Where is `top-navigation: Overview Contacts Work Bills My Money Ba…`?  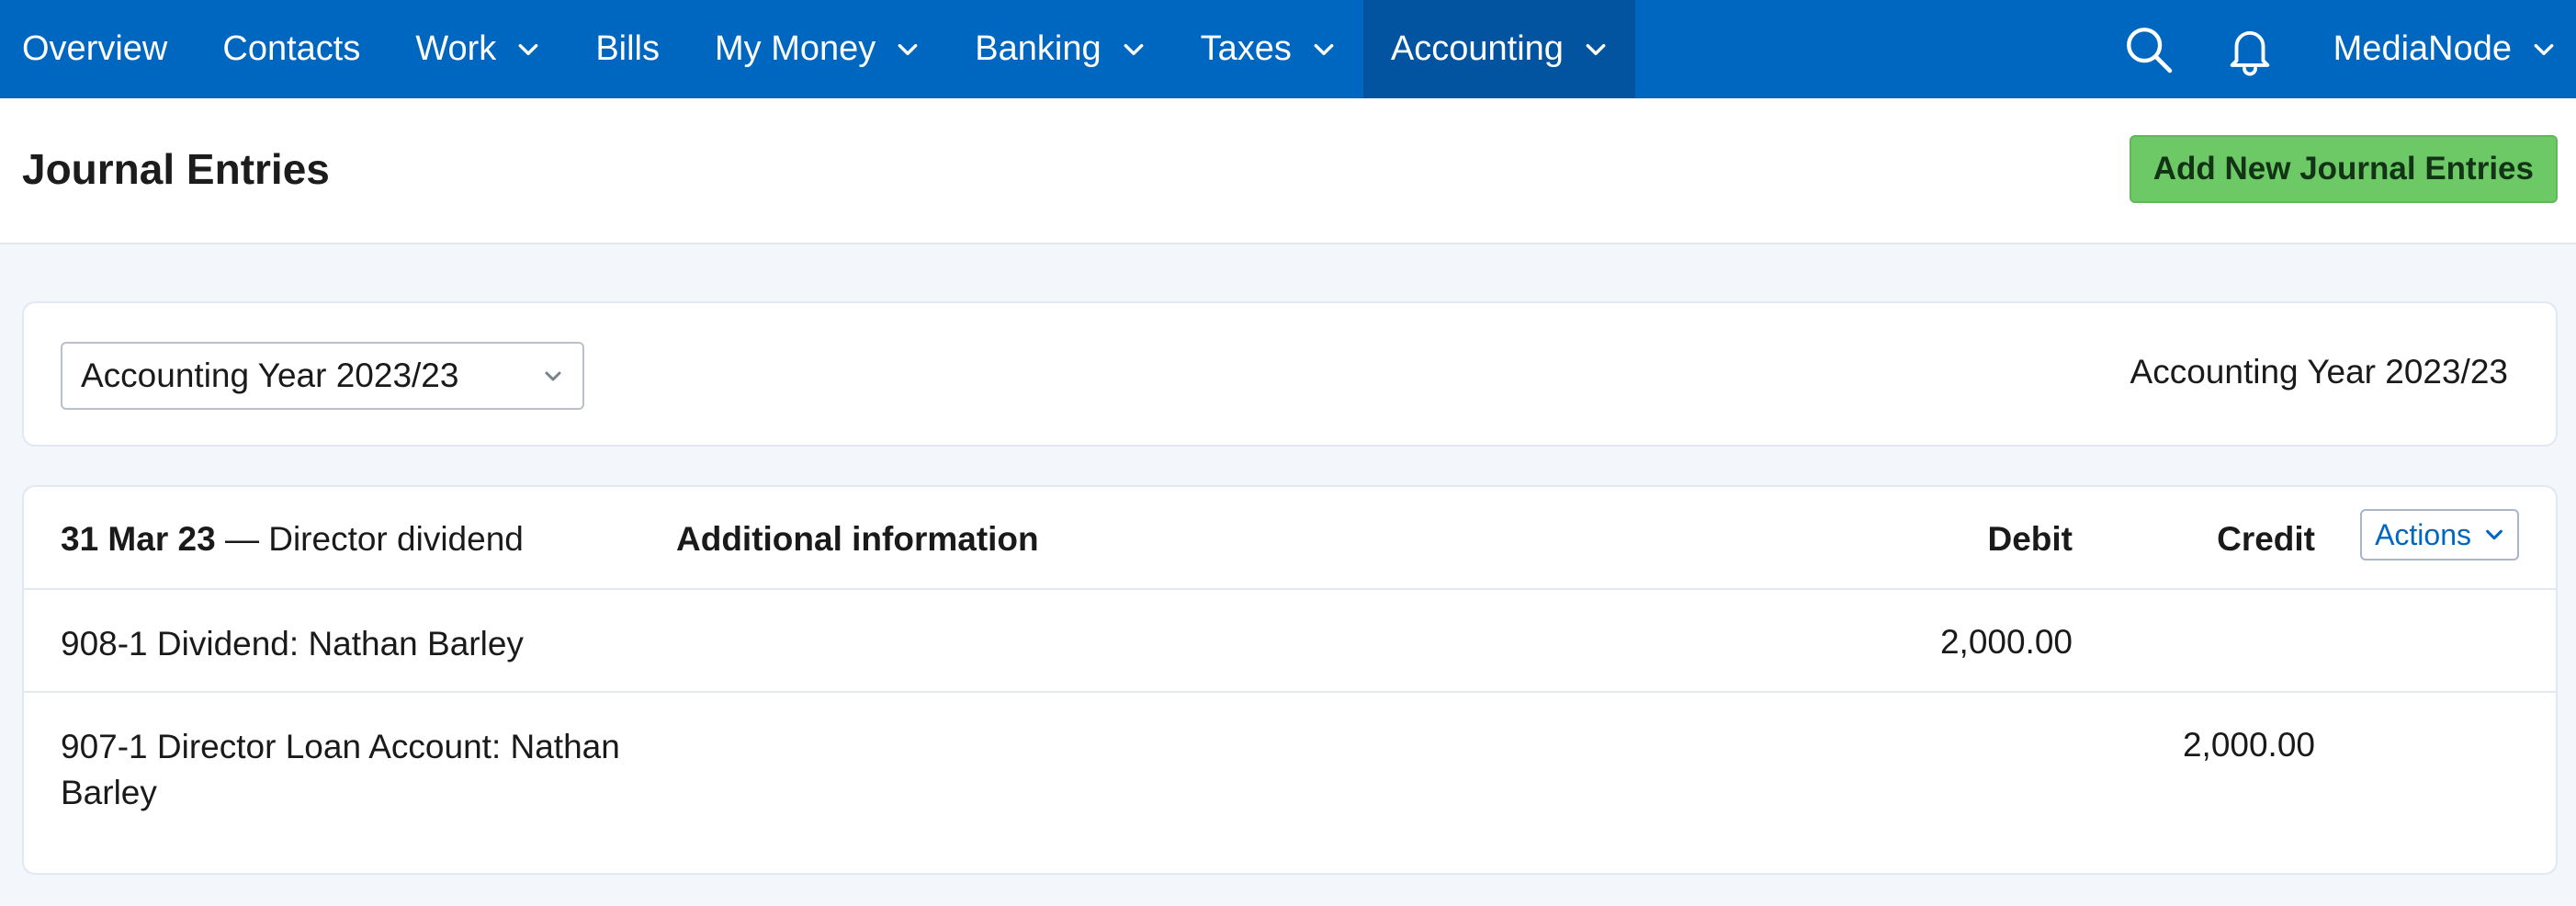 top-navigation: Overview Contacts Work Bills My Money Ba… is located at coordinates (1288, 49).